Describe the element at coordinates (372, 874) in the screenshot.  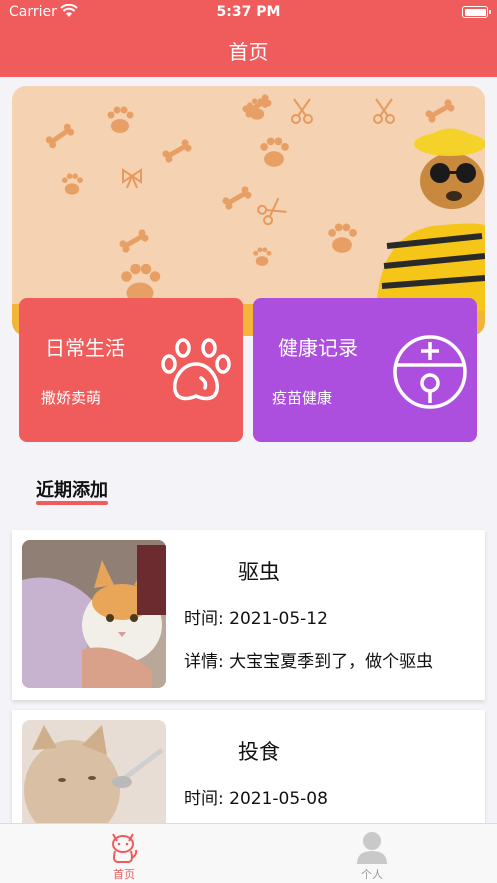
I see `tab-label: 个人` at that location.